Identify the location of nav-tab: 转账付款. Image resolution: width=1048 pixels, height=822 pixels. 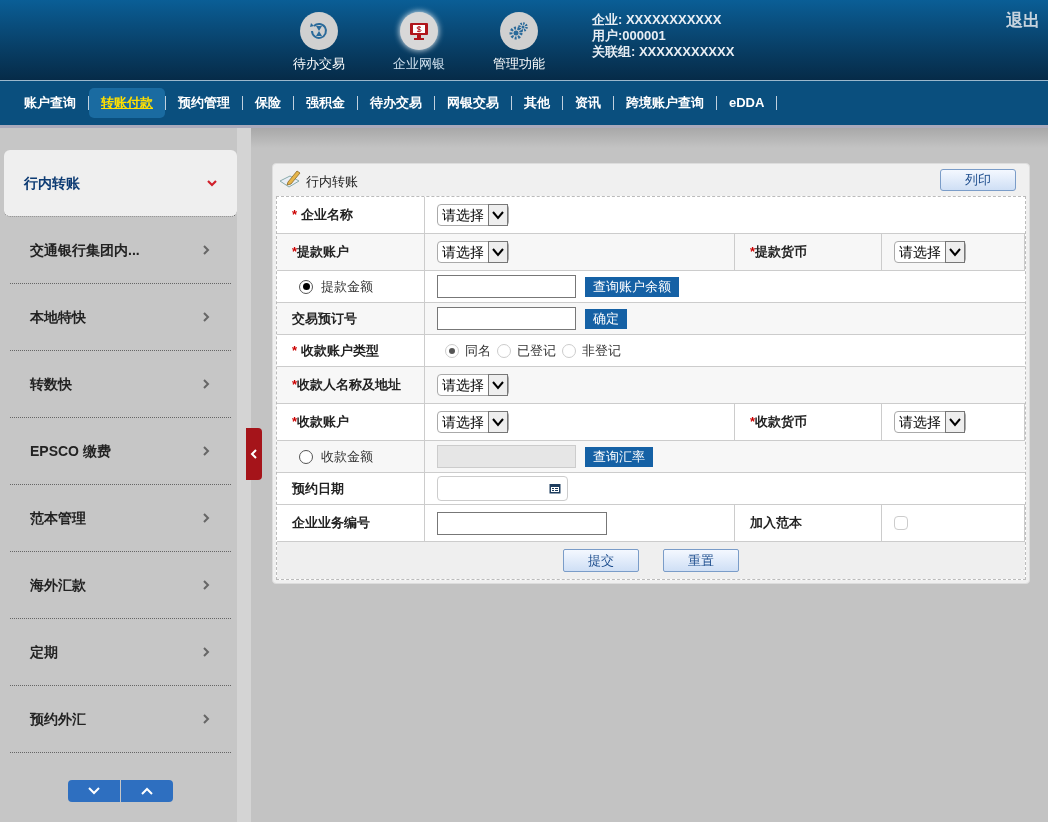
(127, 103).